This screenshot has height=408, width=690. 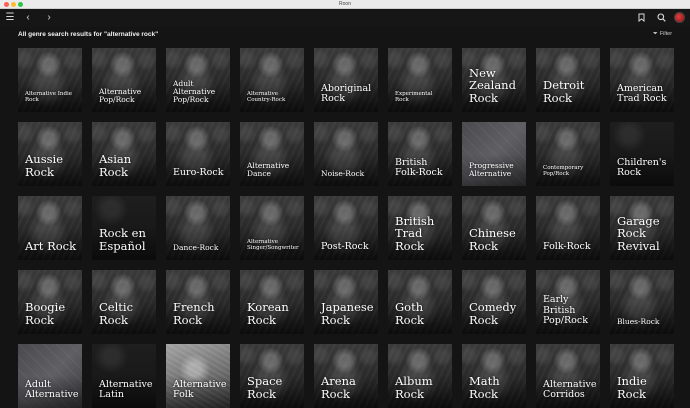 I want to click on genre-tile: Chinese Rock, so click(x=494, y=228).